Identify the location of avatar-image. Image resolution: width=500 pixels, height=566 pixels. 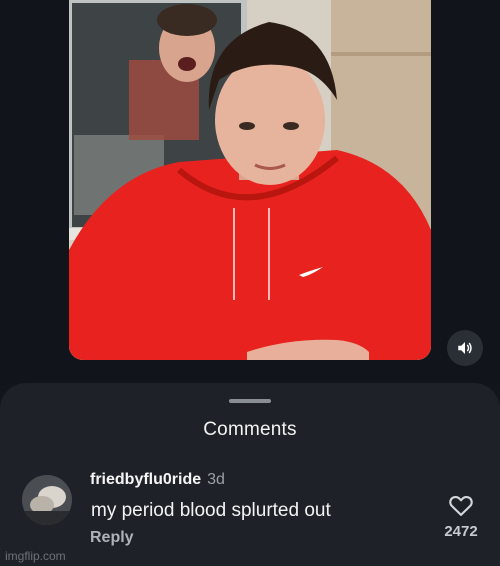
(47, 500).